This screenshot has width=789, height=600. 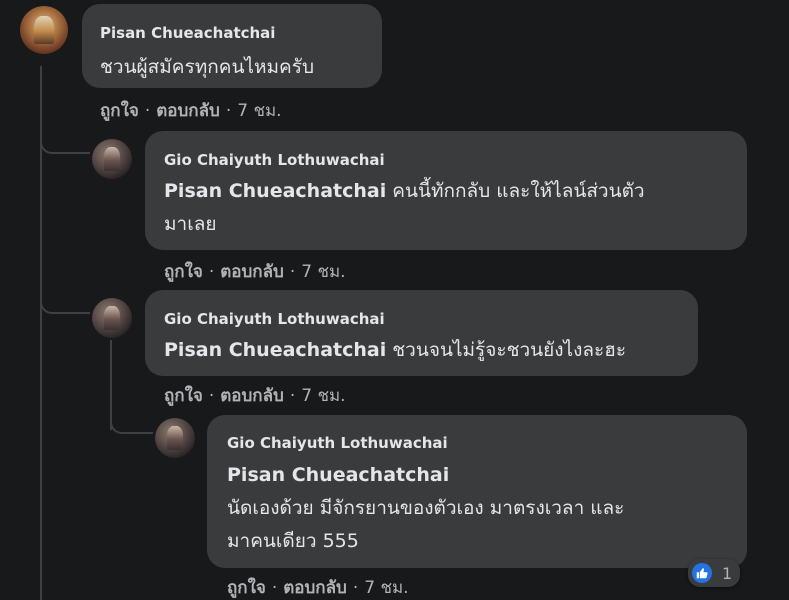 What do you see at coordinates (190, 224) in the screenshot?
I see `comment-text-line: มาเลย` at bounding box center [190, 224].